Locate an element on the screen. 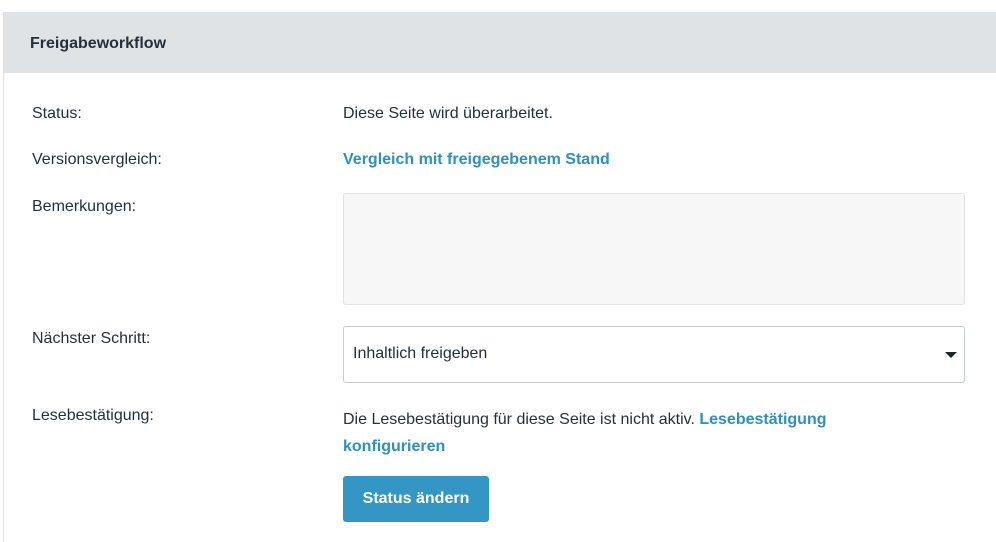  version-compare-link: Vergleich mit freigegebenem Stand is located at coordinates (476, 160).